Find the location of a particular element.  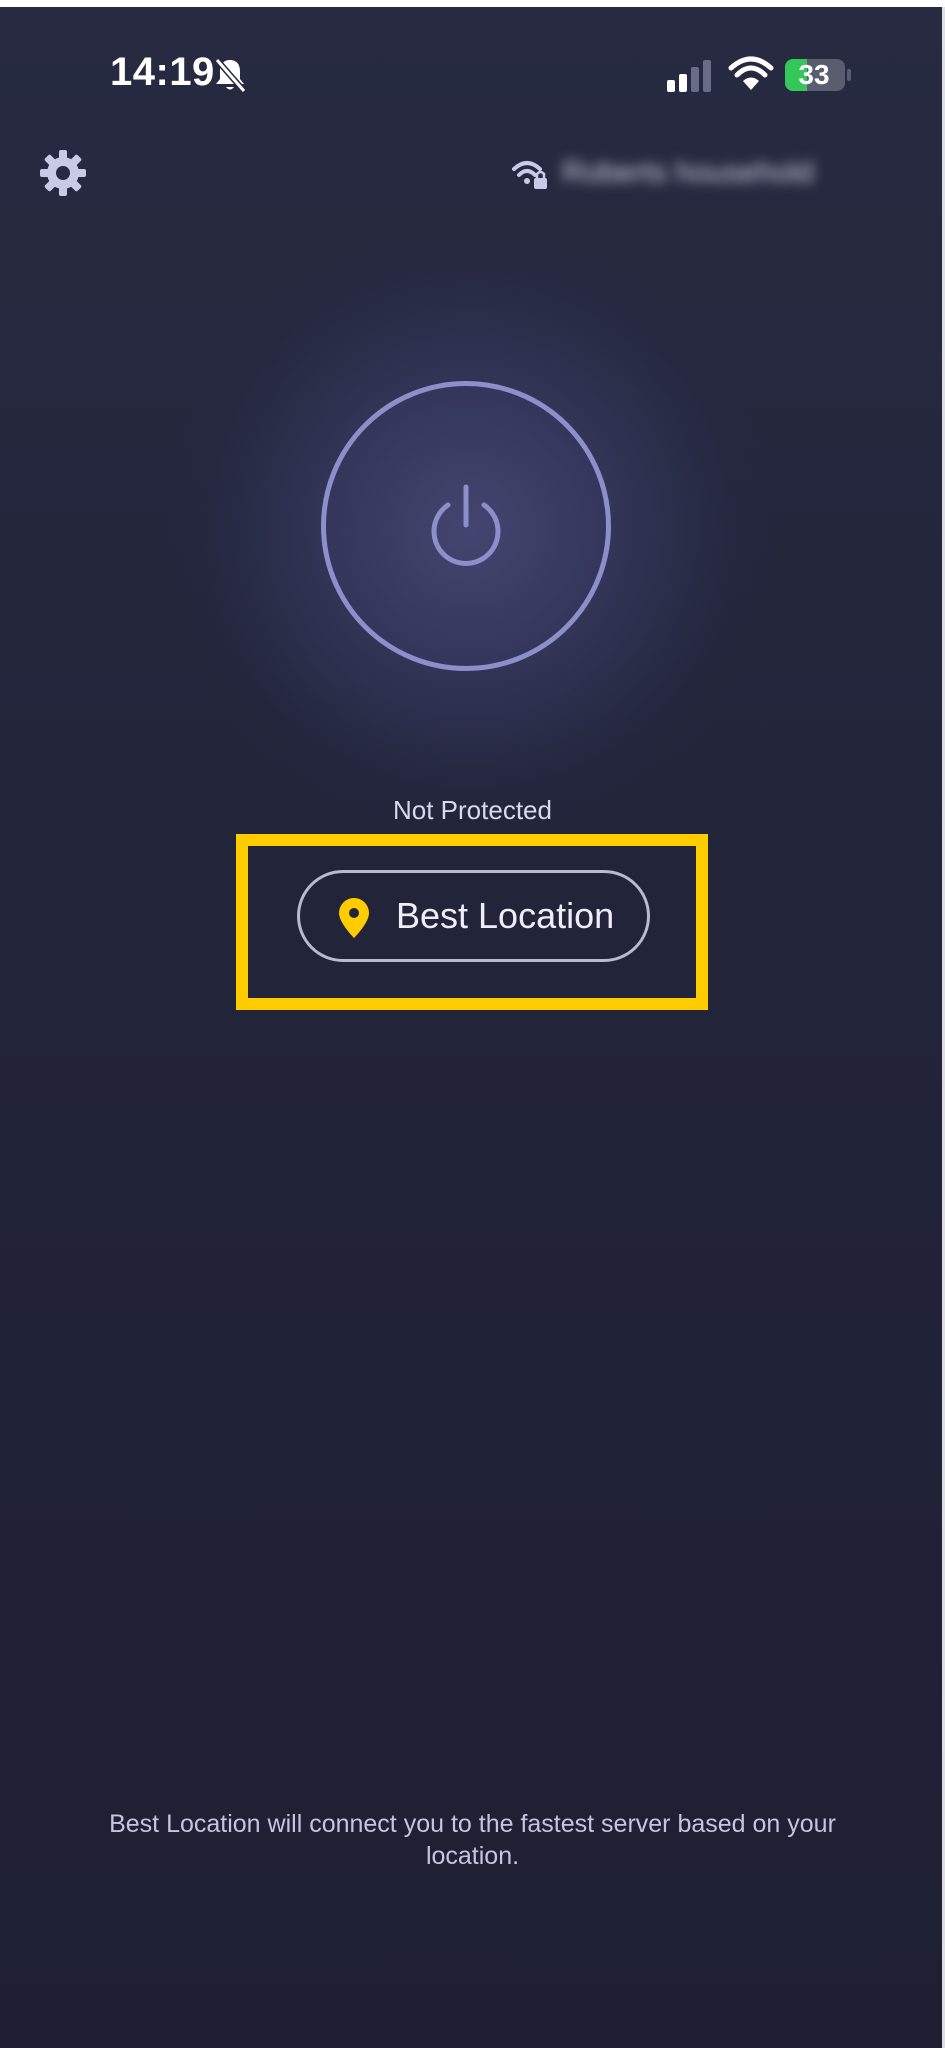

network-name: Roberts household is located at coordinates (688, 172).